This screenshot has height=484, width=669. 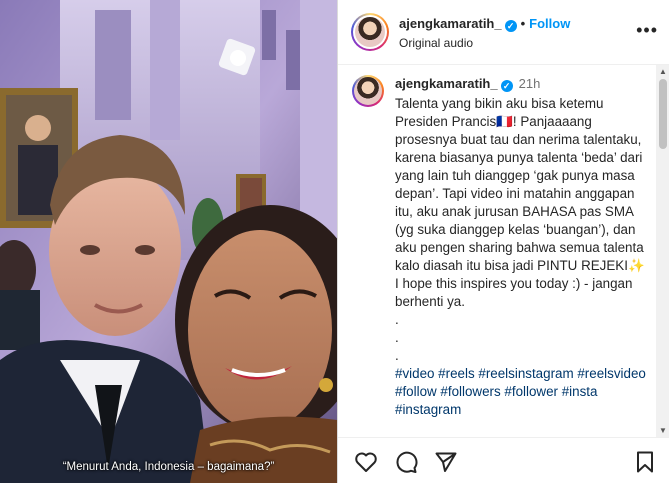 I want to click on bookmark-icon, so click(x=645, y=462).